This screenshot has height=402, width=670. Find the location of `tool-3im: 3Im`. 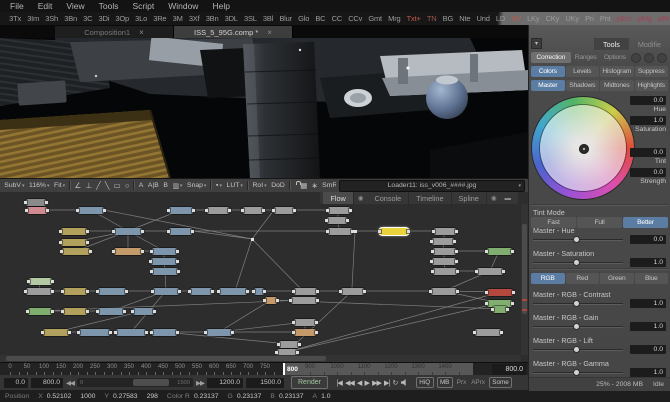

tool-3im: 3Im is located at coordinates (33, 18).